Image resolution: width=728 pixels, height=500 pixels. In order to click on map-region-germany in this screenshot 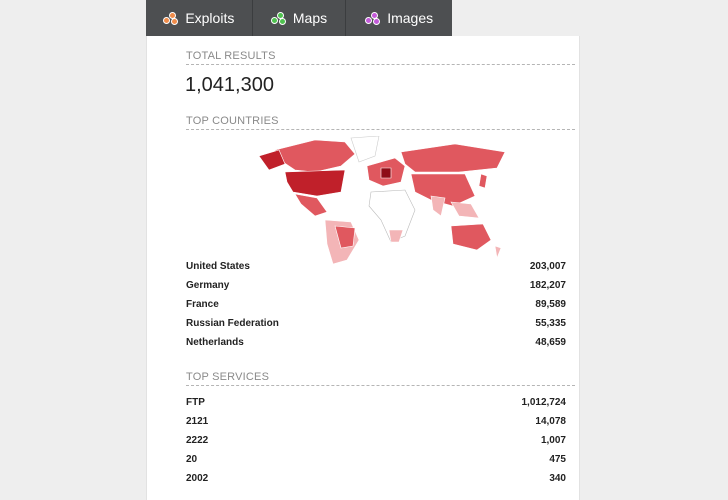, I will do `click(386, 173)`.